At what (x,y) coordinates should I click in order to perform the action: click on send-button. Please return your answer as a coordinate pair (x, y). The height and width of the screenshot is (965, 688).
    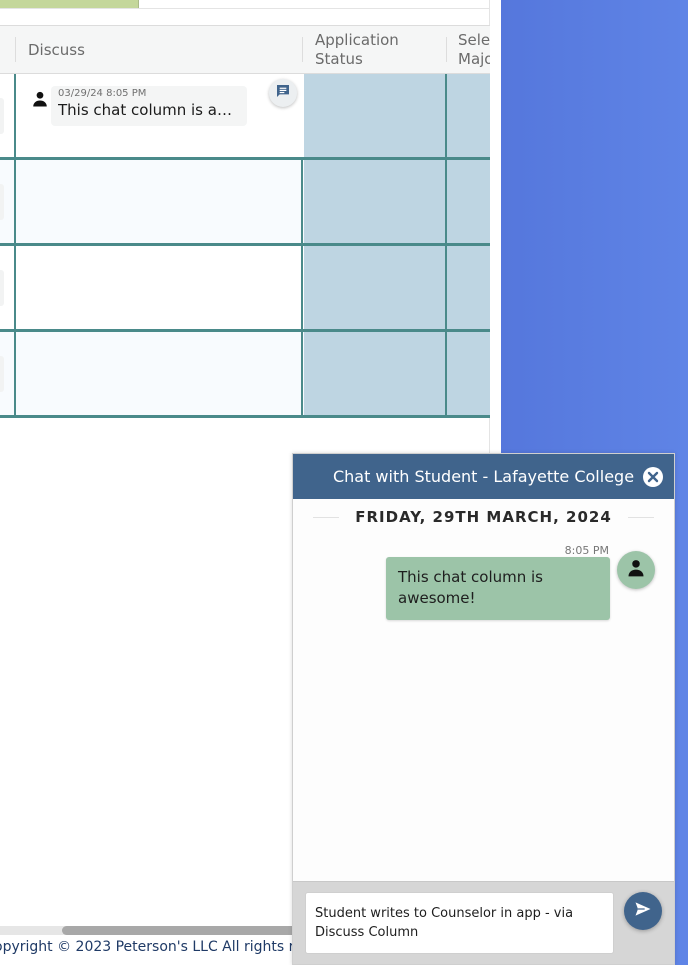
    Looking at the image, I should click on (643, 911).